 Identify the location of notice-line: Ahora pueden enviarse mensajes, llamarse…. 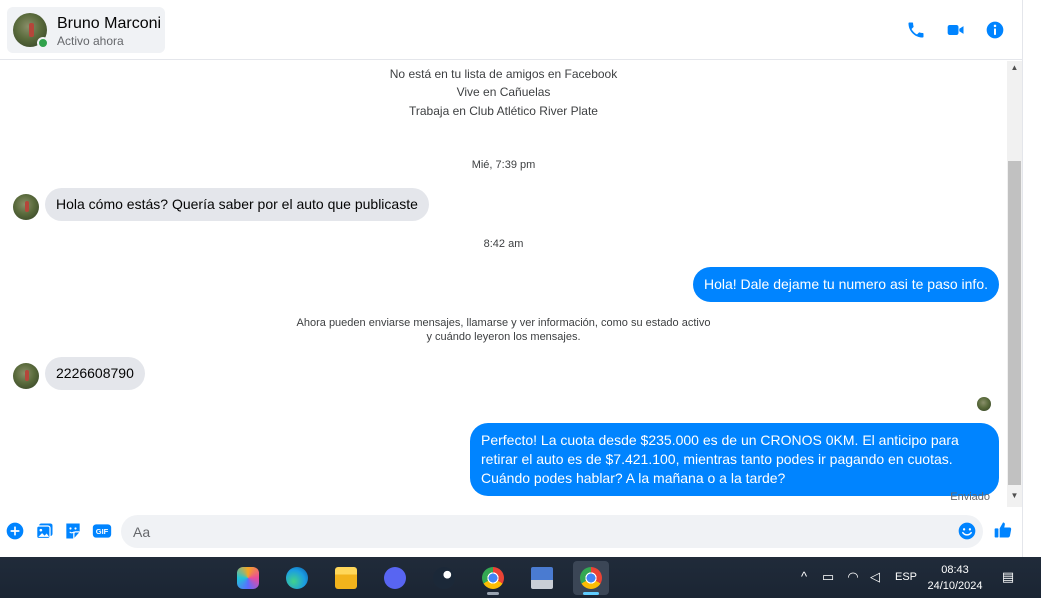
(503, 323).